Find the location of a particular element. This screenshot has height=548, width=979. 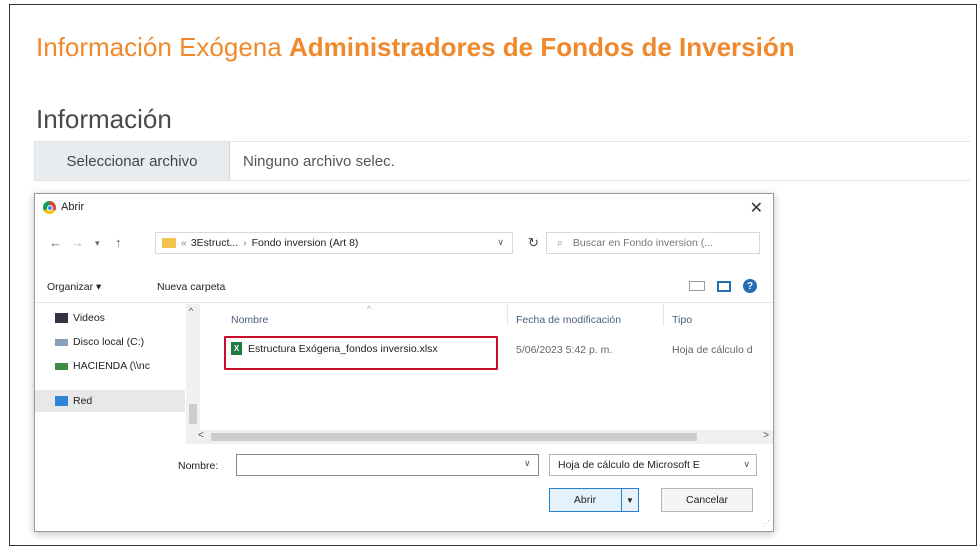

preview-pane-icon is located at coordinates (724, 286).